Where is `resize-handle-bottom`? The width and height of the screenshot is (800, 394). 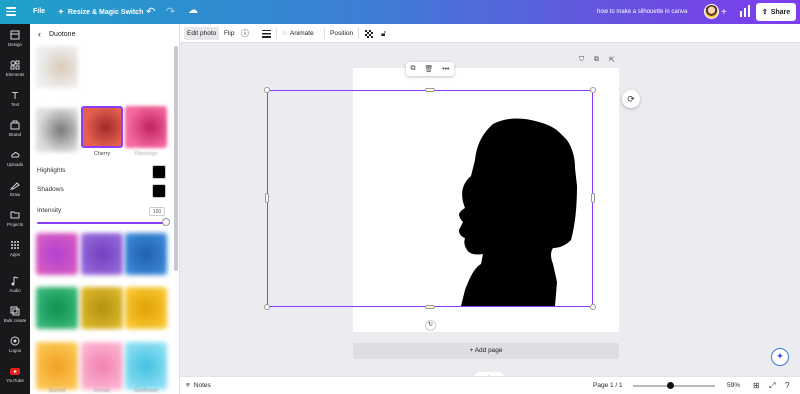
resize-handle-bottom is located at coordinates (430, 307).